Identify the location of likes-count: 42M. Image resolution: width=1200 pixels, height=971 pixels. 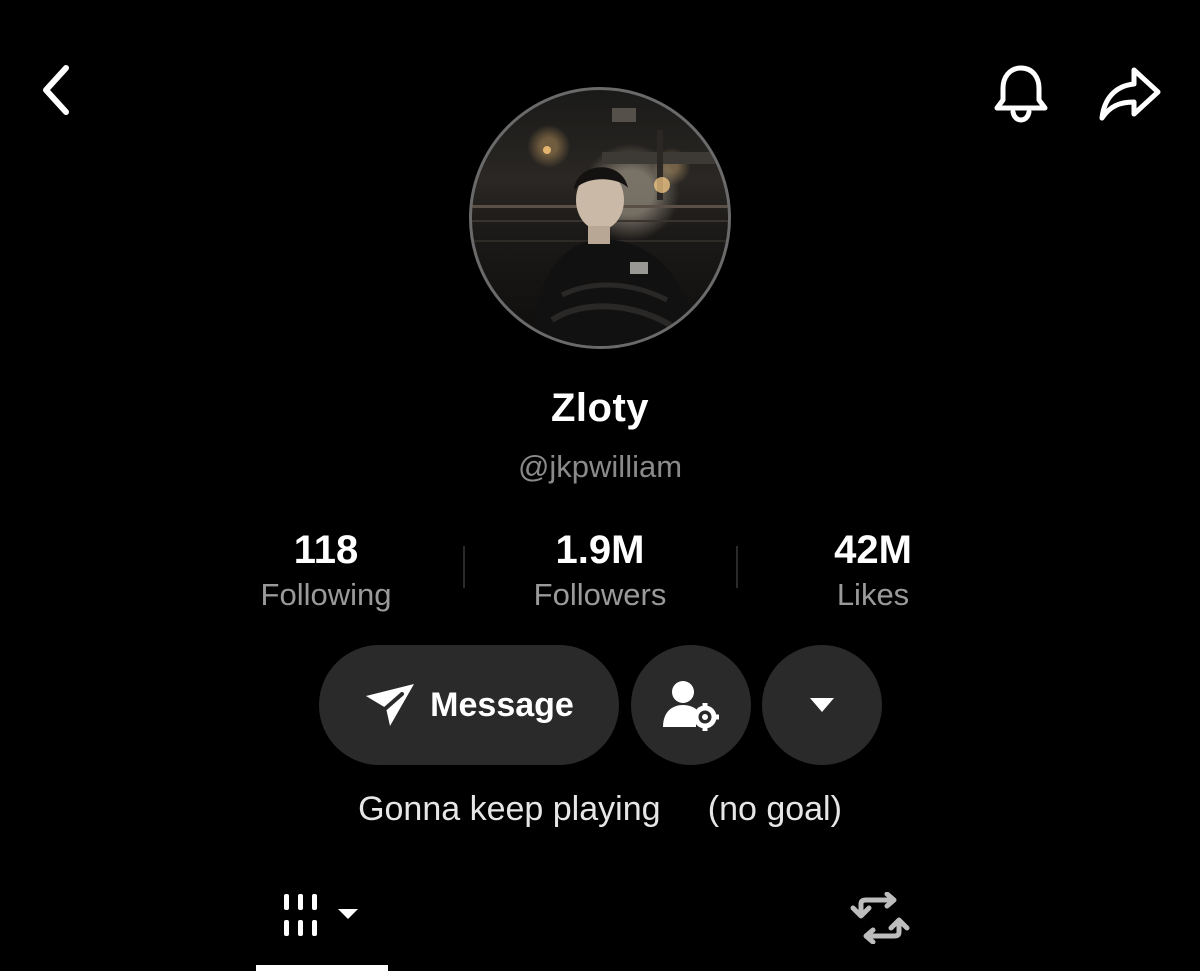
(873, 550).